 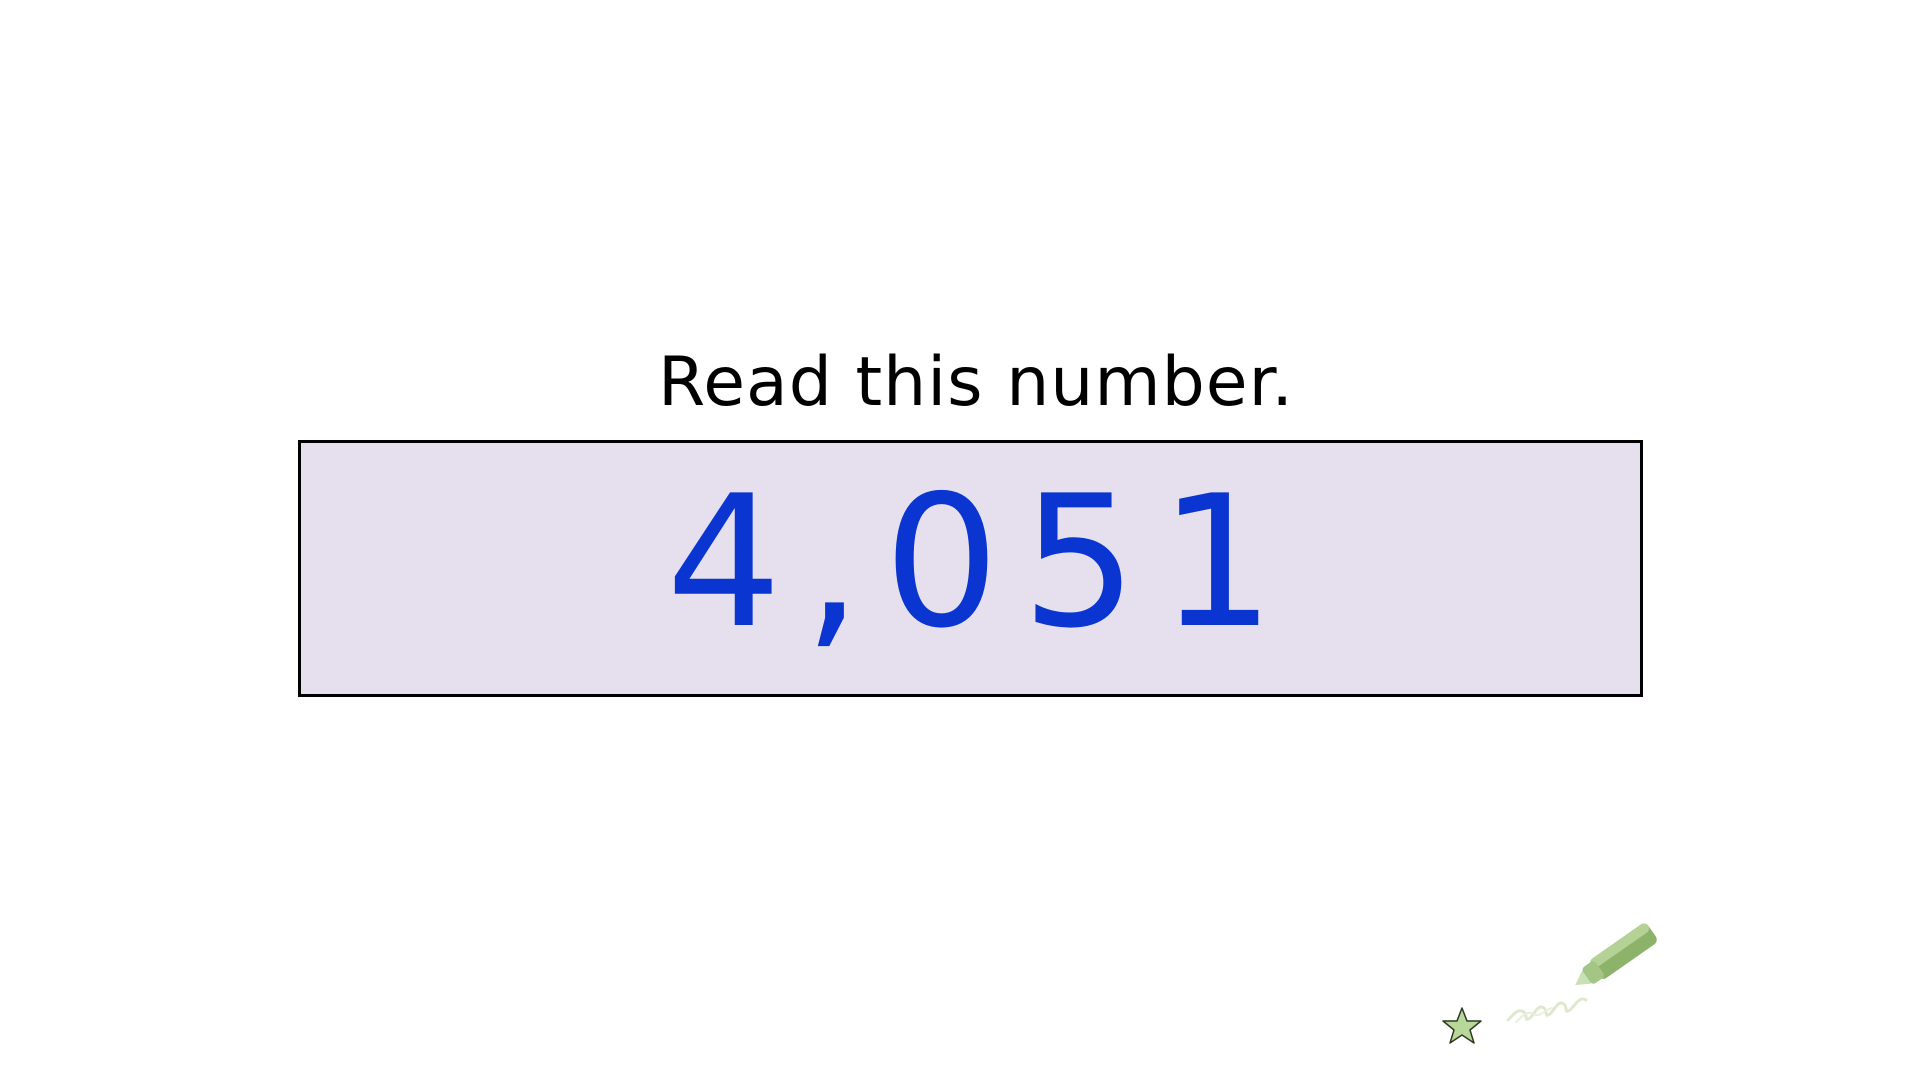 I want to click on pen-decoration, so click(x=1549, y=983).